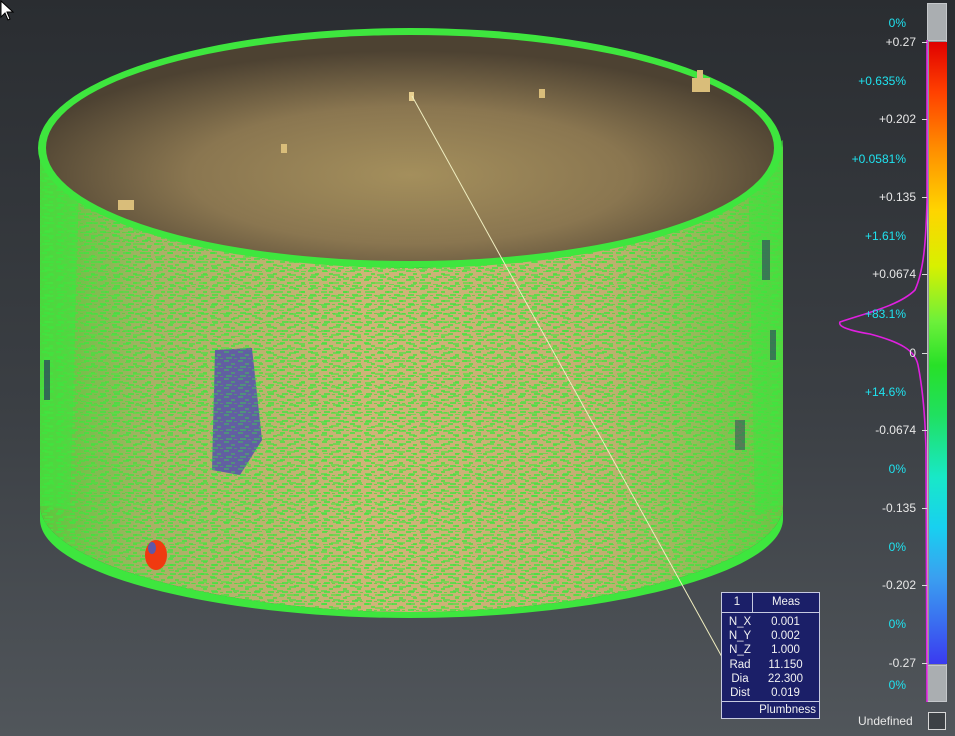 This screenshot has width=955, height=736. Describe the element at coordinates (895, 430) in the screenshot. I see `scale-value-label: -0.0674` at that location.